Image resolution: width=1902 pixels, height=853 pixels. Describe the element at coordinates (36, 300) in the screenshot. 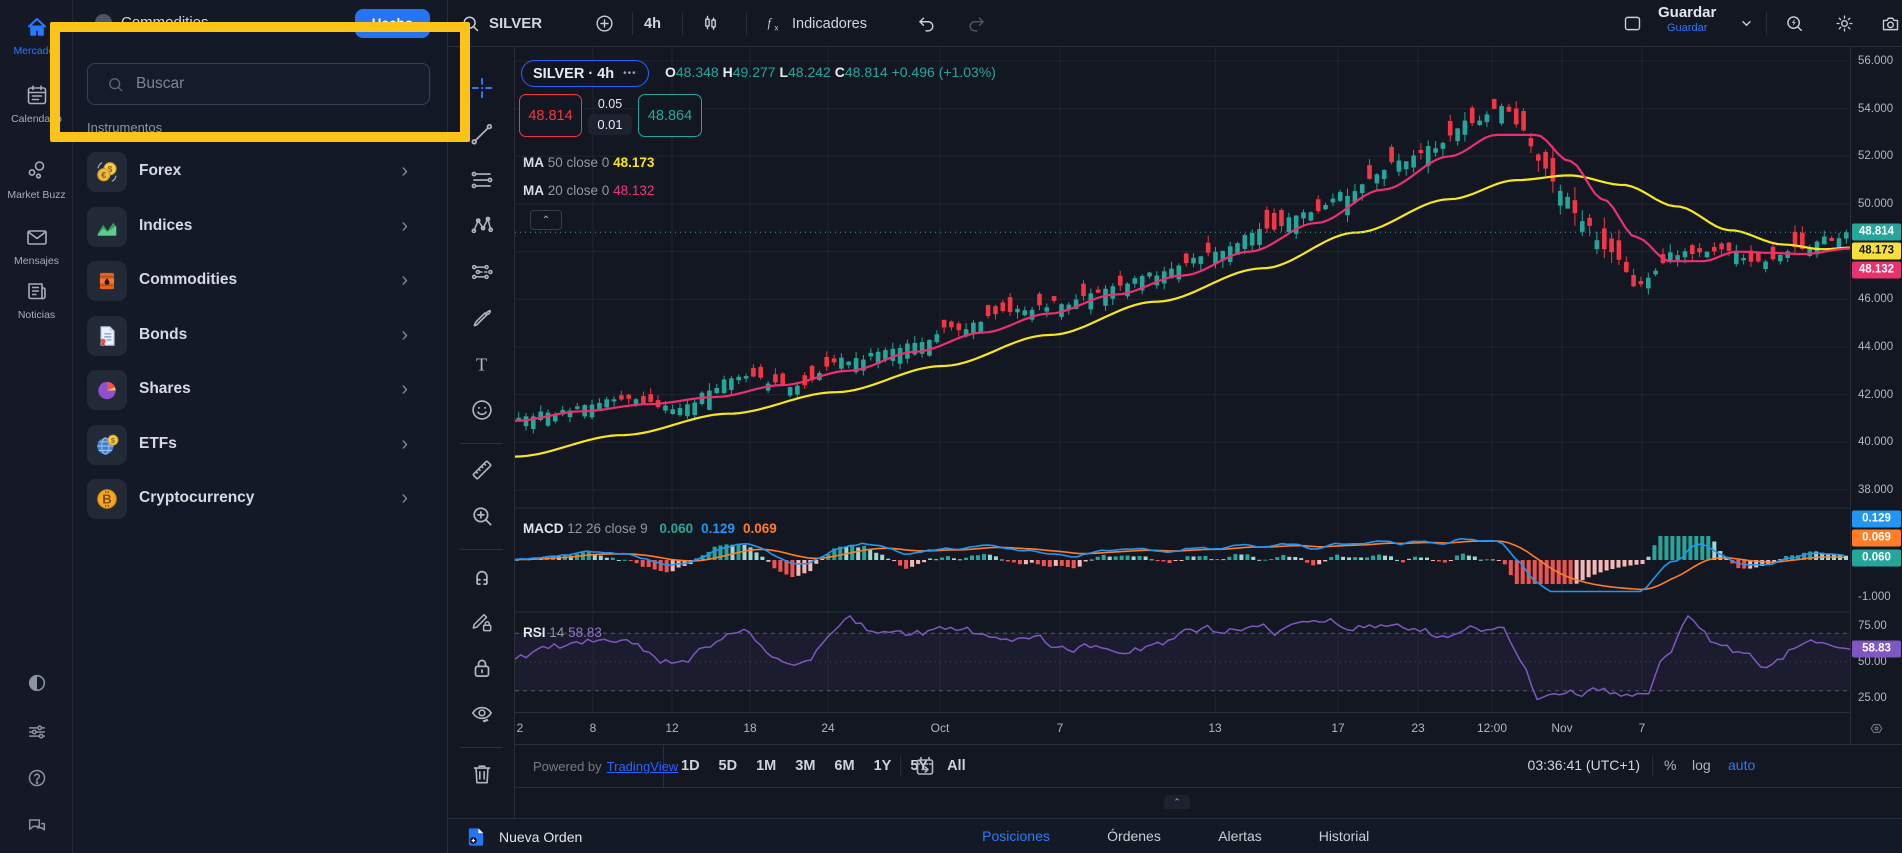

I see `sidebar-item-noticias: Noticias` at that location.